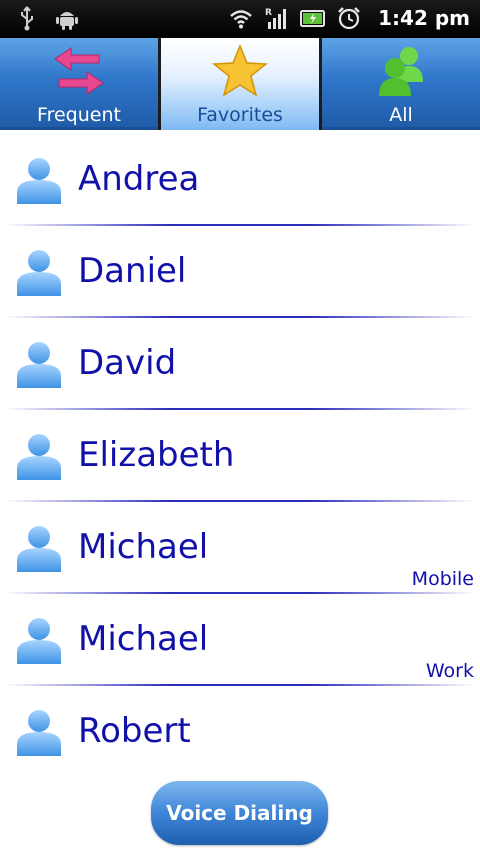  I want to click on star-icon, so click(240, 70).